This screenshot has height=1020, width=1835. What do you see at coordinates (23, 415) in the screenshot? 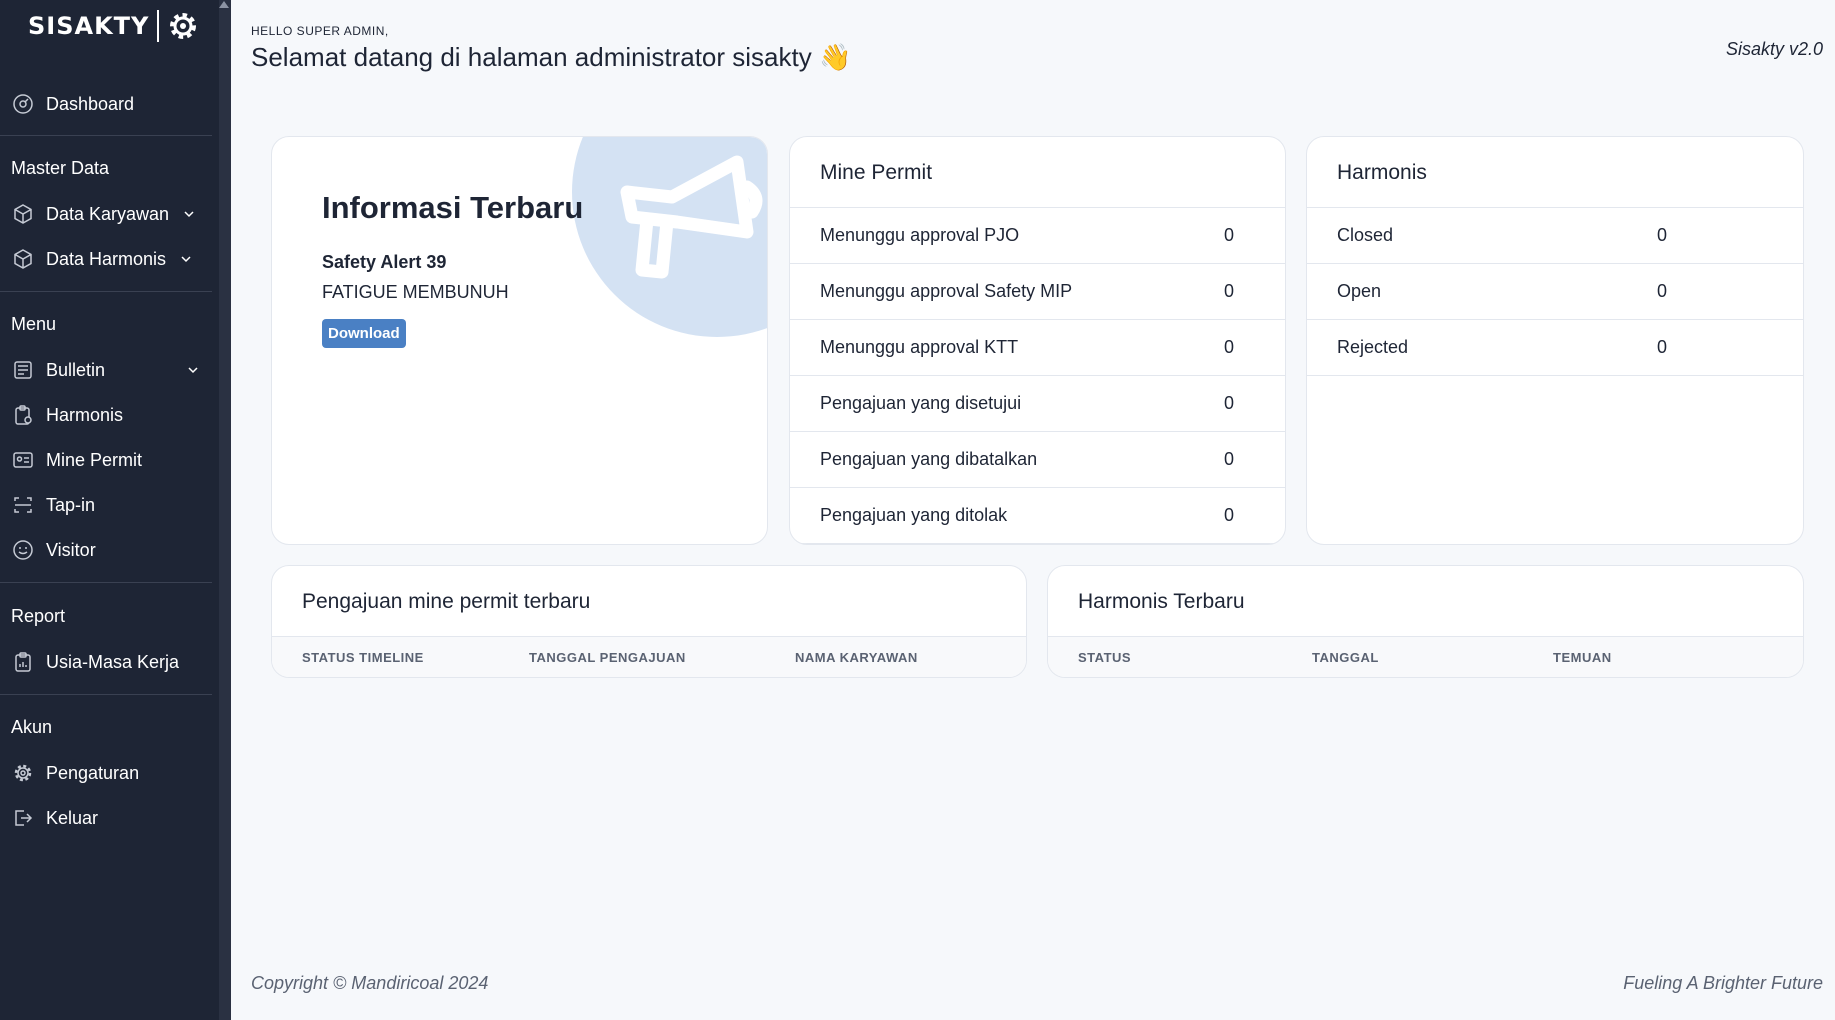
I see `clipboard-icon` at bounding box center [23, 415].